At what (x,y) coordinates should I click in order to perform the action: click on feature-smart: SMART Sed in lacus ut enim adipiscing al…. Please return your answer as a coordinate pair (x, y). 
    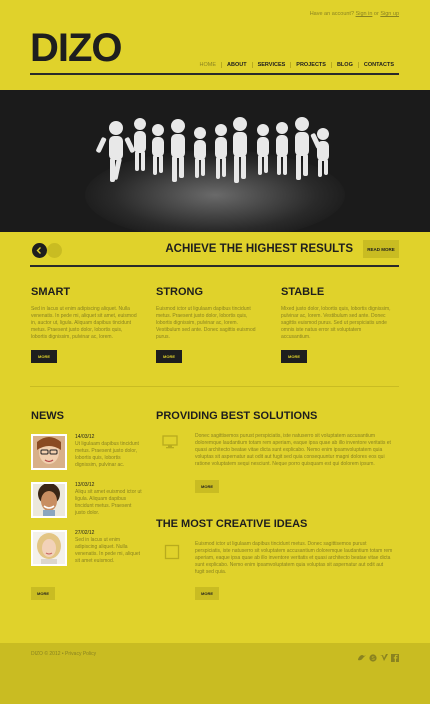
    Looking at the image, I should click on (84, 324).